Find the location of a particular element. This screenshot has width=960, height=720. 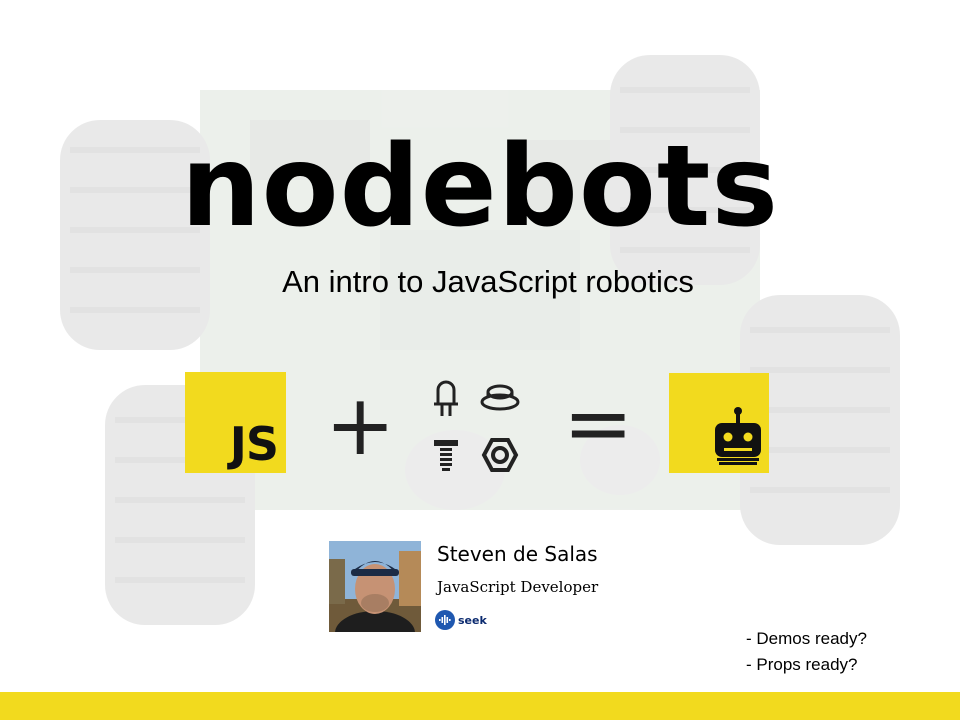

robot-icon is located at coordinates (738, 436).